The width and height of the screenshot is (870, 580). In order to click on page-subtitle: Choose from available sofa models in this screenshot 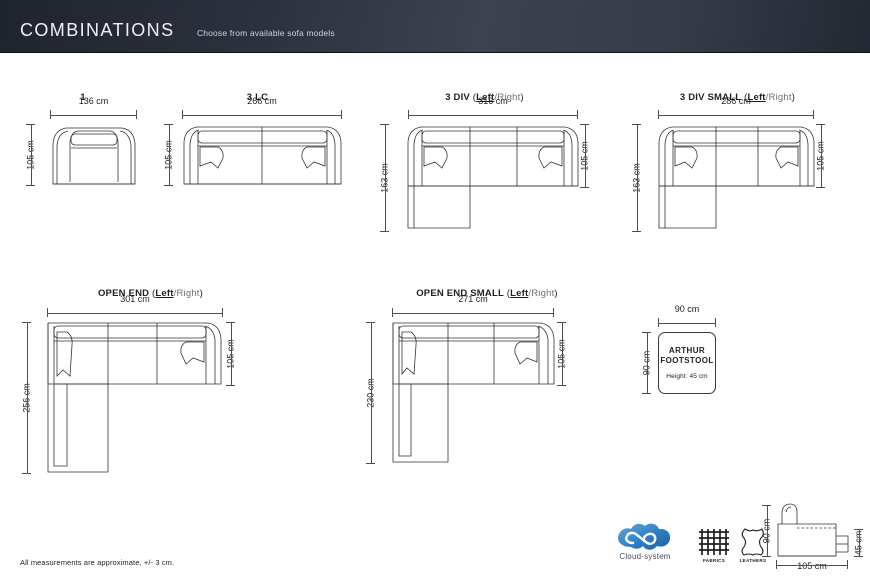, I will do `click(266, 33)`.